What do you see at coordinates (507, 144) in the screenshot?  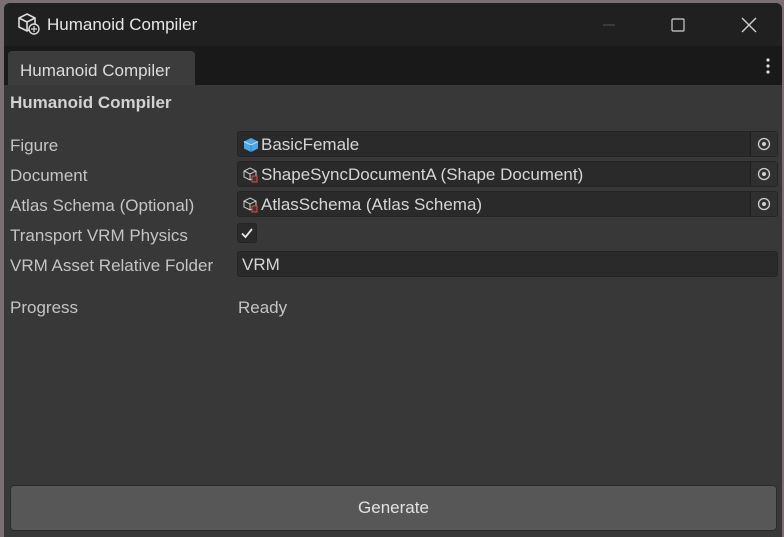 I see `figure-object-field: BasicFemale` at bounding box center [507, 144].